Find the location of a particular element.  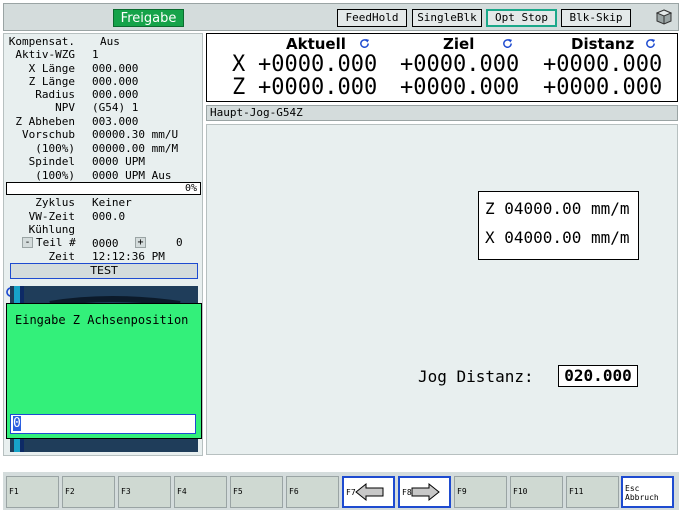

x-distanz-value: +0000.000 is located at coordinates (603, 64).